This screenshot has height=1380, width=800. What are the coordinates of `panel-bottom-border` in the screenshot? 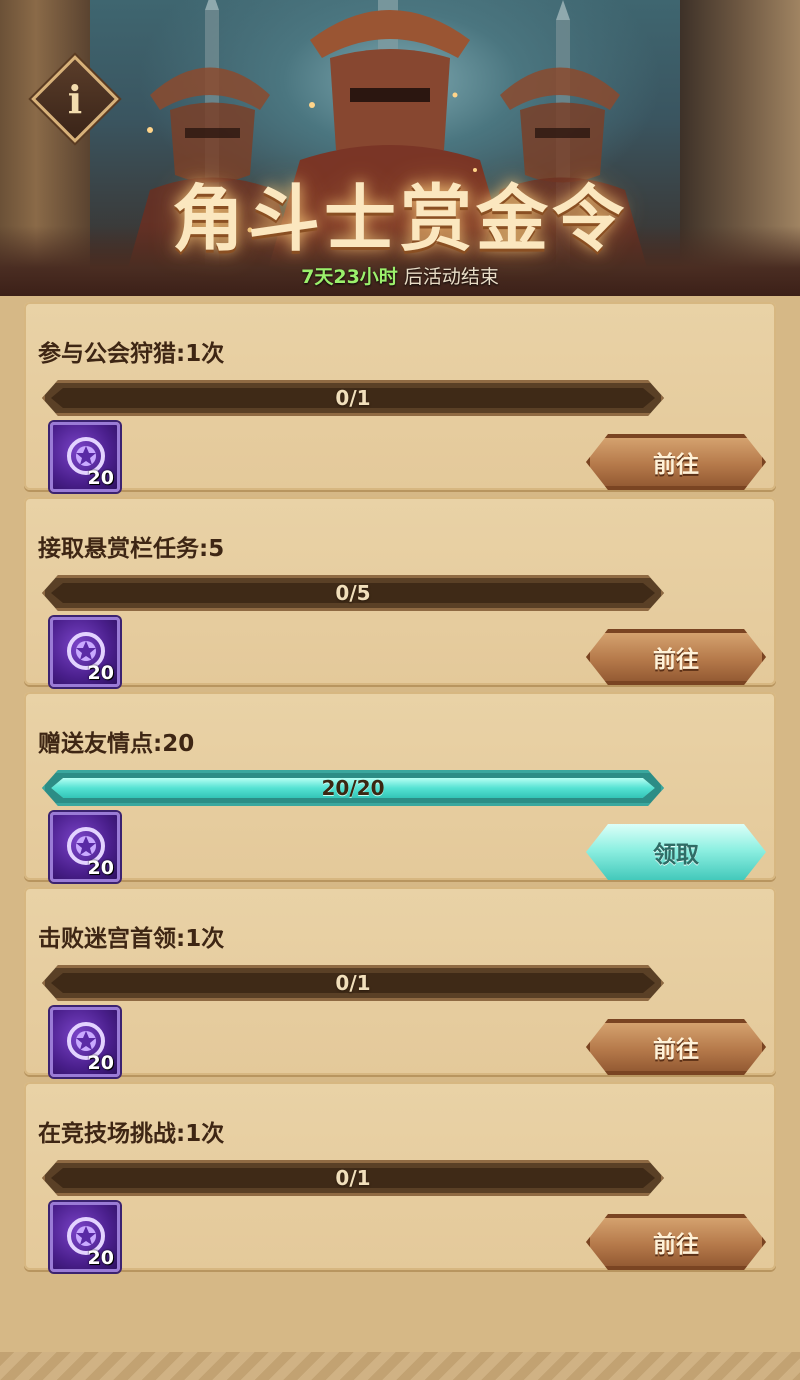 It's located at (400, 1366).